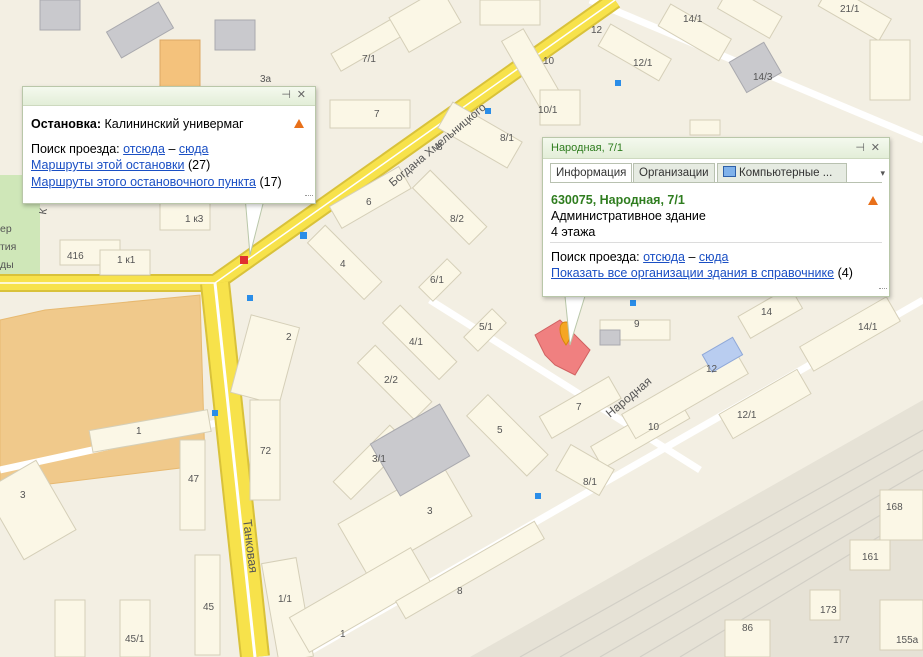 This screenshot has height=657, width=923. I want to click on partial-label: тия, so click(8, 247).